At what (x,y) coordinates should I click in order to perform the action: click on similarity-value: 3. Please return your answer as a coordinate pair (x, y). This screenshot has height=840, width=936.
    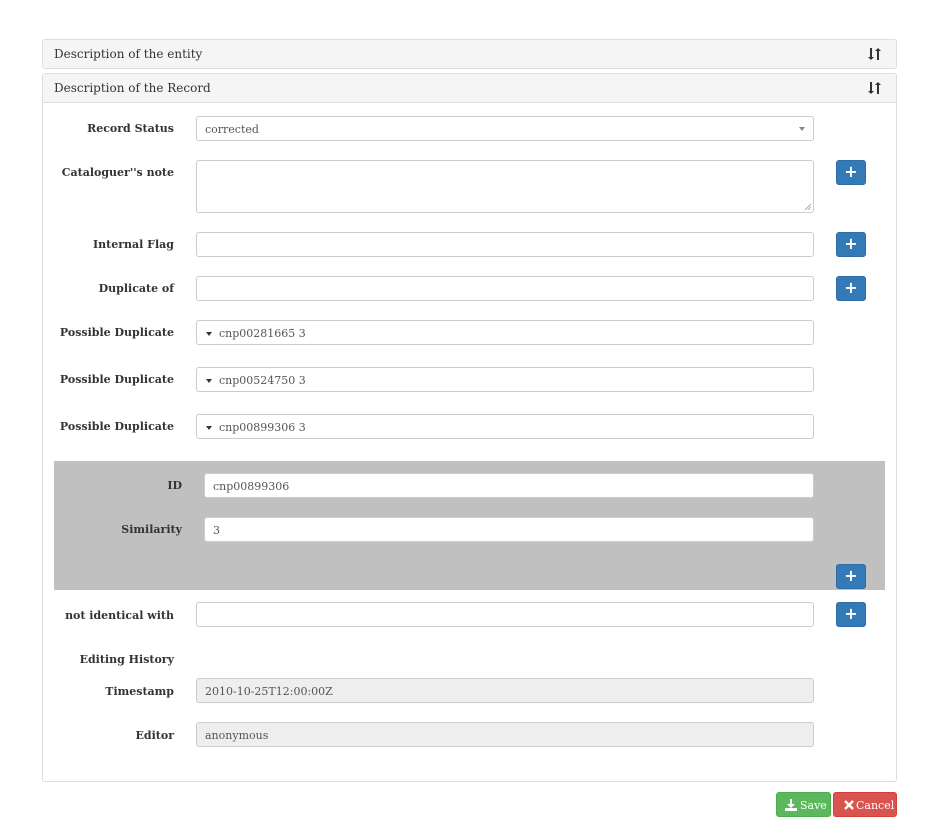
    Looking at the image, I should click on (216, 530).